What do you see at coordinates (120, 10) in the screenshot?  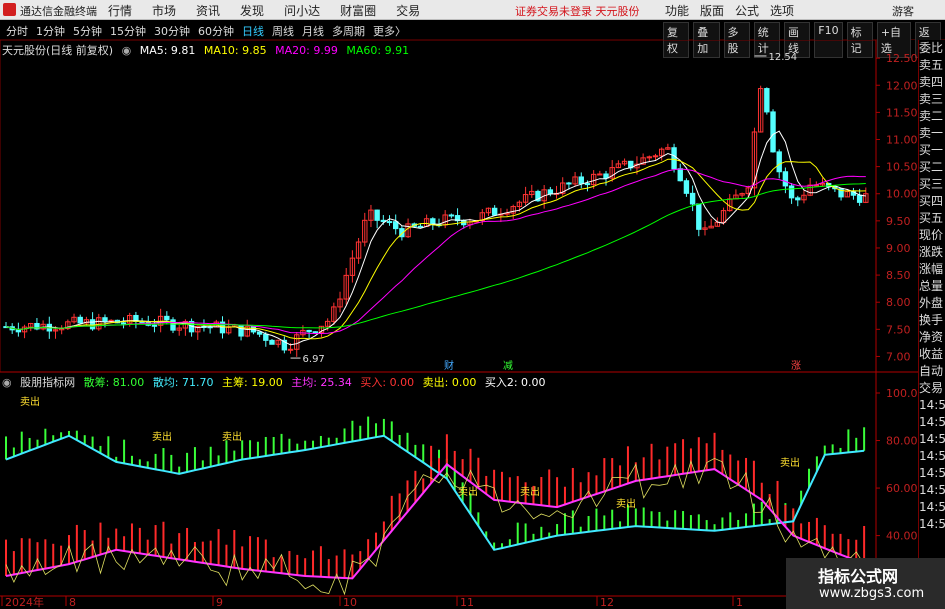 I see `menu-hangqing: 行情` at bounding box center [120, 10].